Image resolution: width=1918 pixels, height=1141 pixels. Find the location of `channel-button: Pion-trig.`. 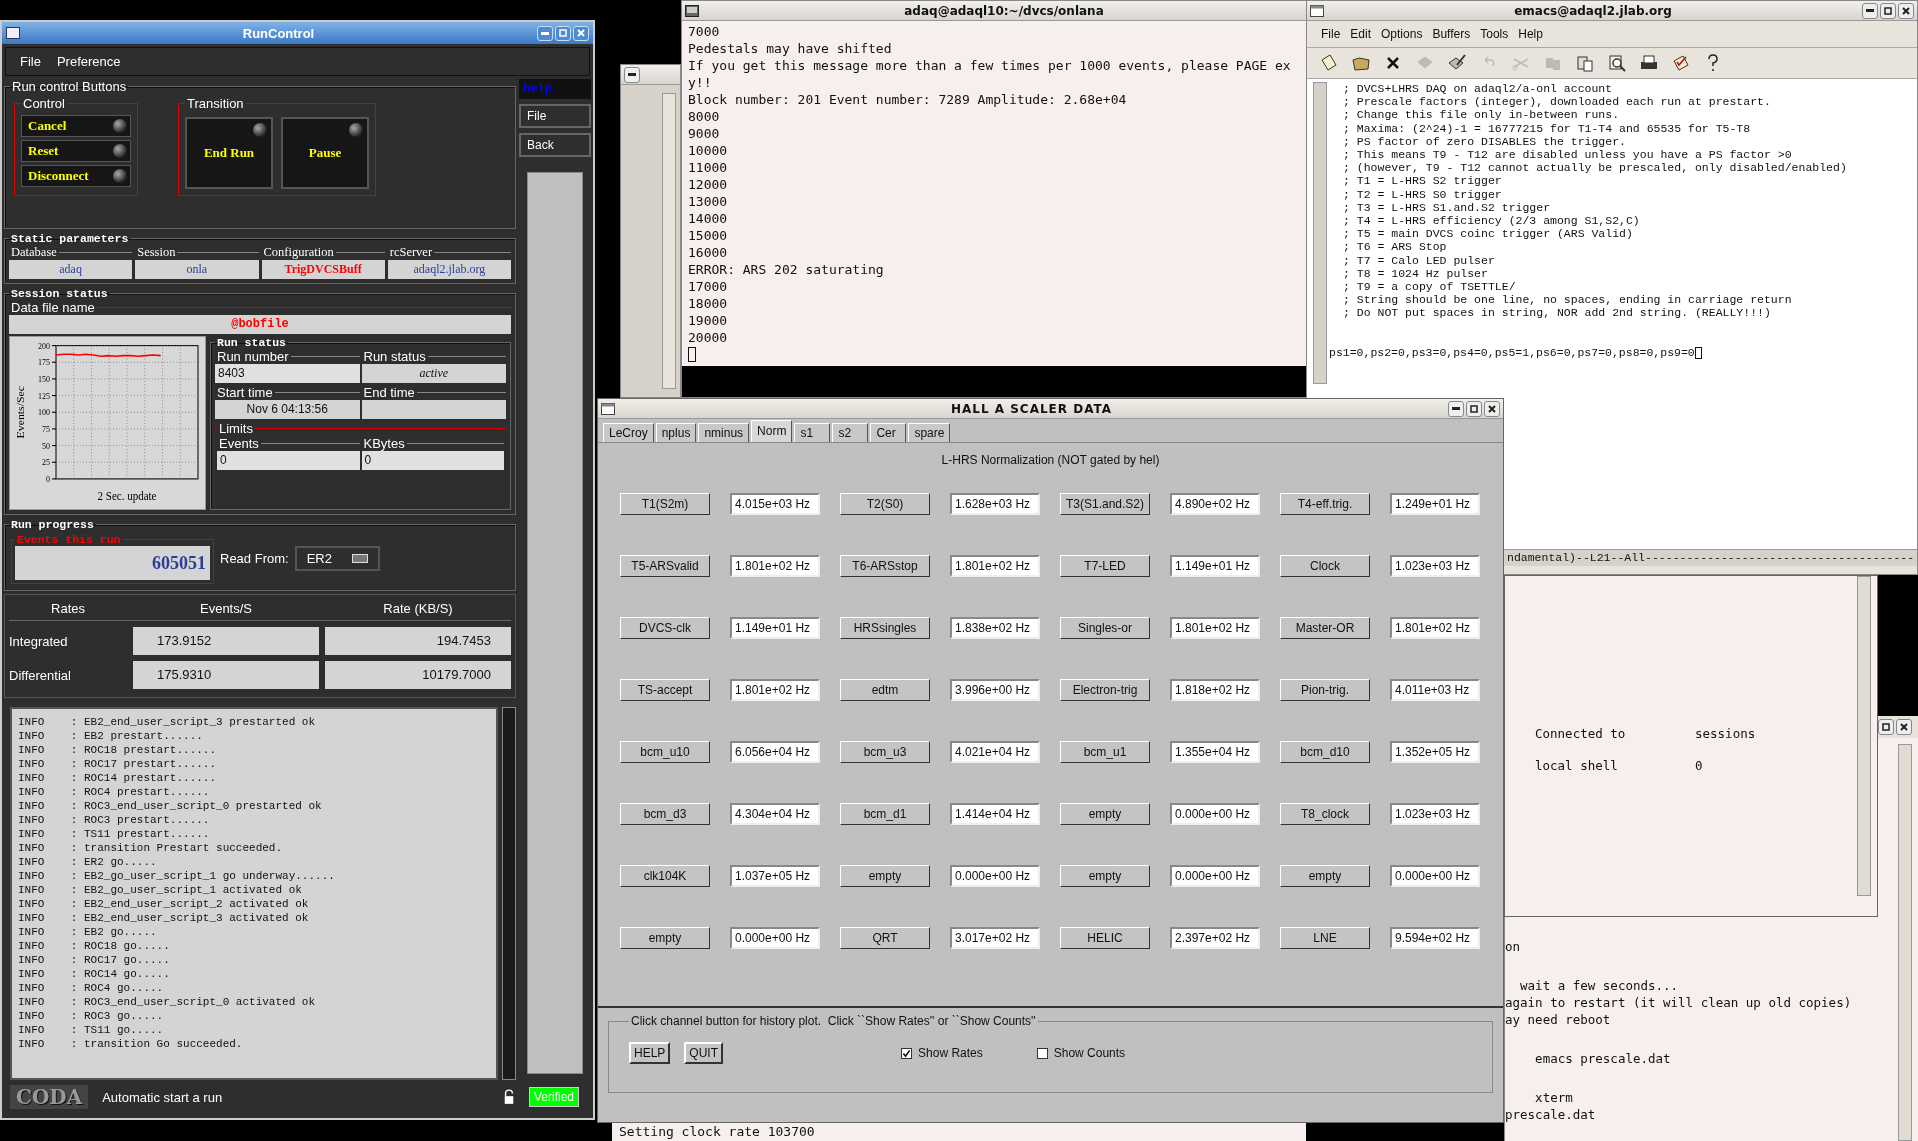

channel-button: Pion-trig. is located at coordinates (1325, 690).